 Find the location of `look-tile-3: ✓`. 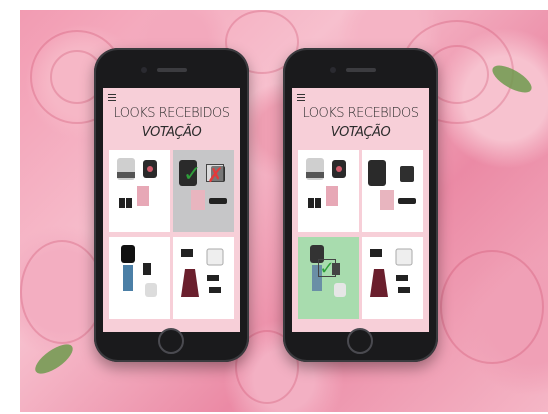

look-tile-3: ✓ is located at coordinates (328, 278).